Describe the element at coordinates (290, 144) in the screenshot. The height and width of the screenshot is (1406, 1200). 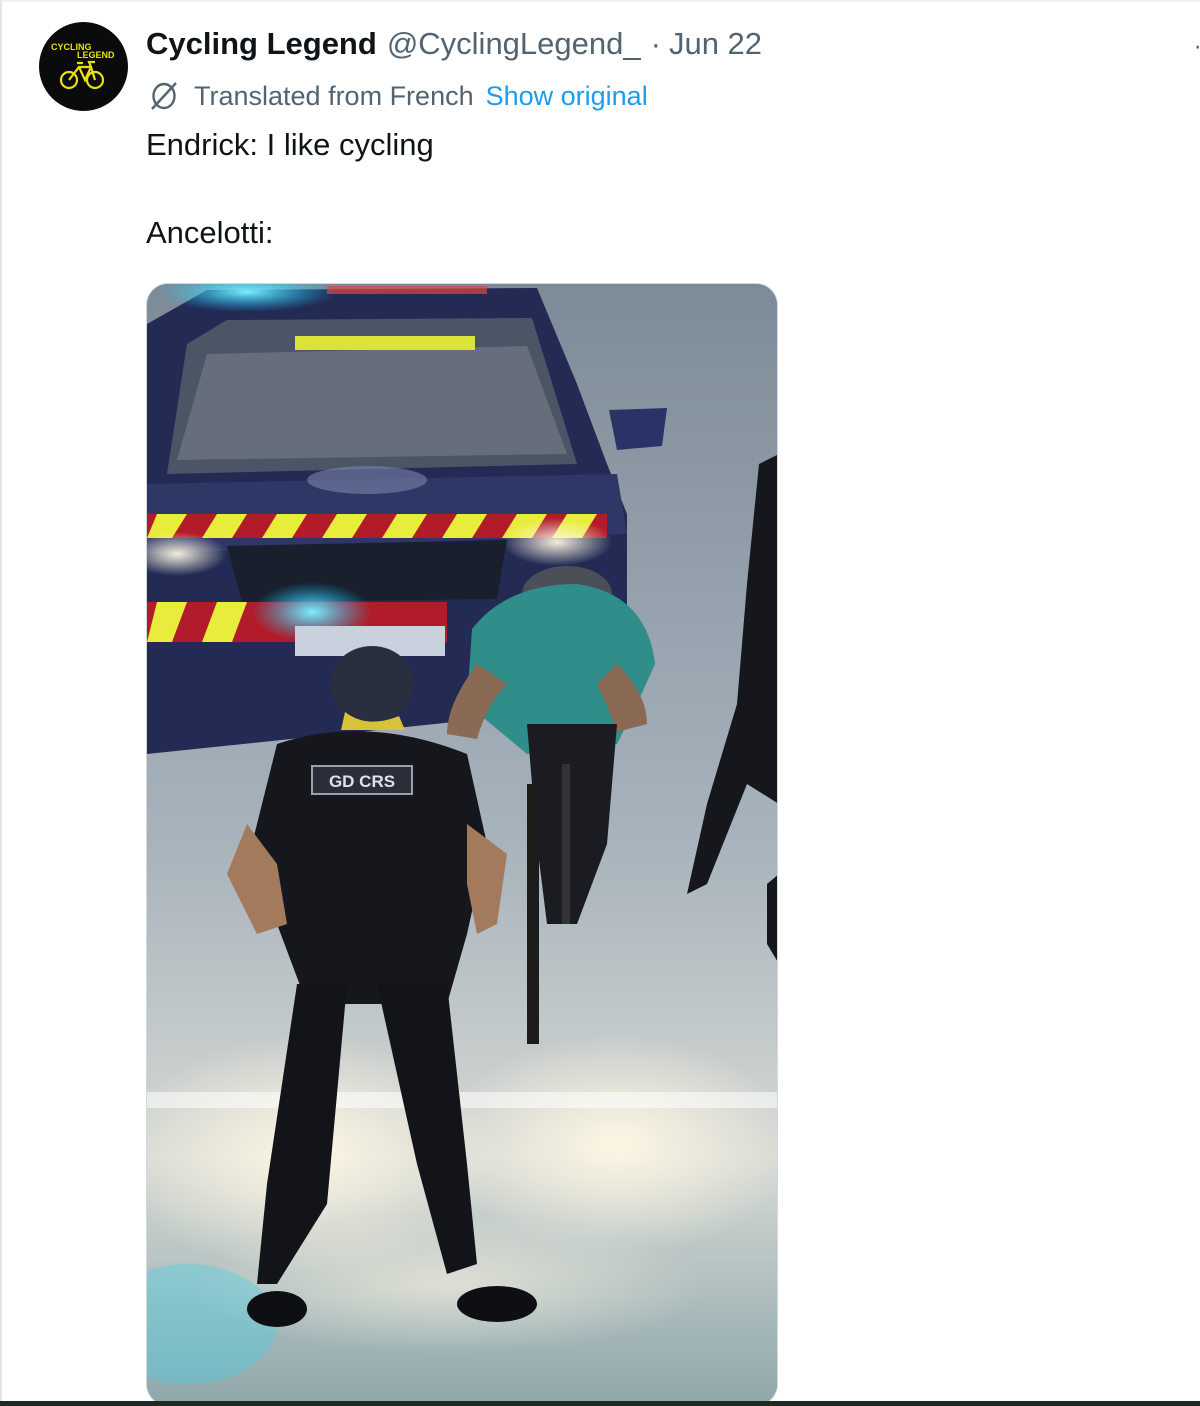
I see `tweet-text-line: Endrick: I like cycling` at that location.